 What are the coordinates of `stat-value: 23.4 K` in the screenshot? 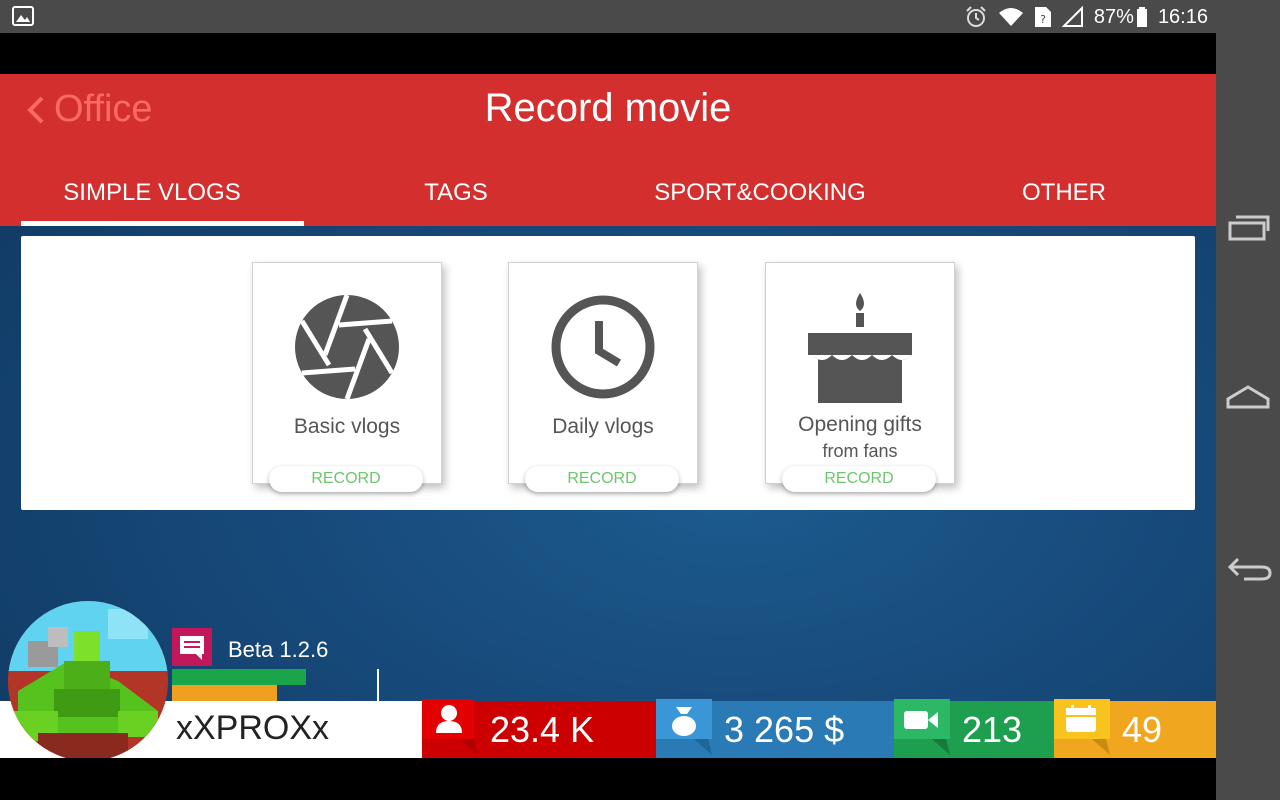 It's located at (542, 729).